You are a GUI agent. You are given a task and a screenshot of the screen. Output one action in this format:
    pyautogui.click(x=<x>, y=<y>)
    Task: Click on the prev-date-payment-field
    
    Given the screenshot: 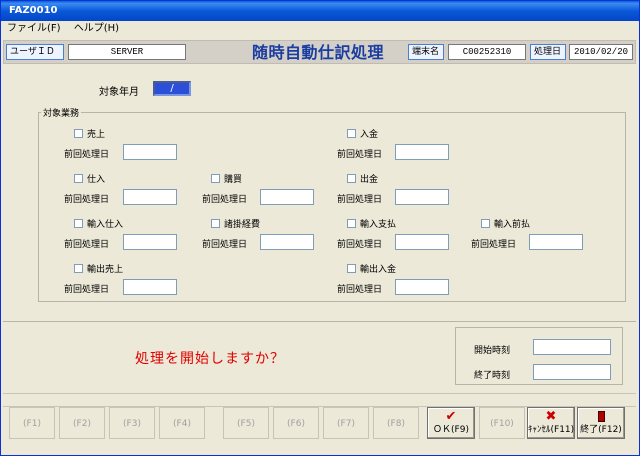 What is the action you would take?
    pyautogui.click(x=422, y=197)
    